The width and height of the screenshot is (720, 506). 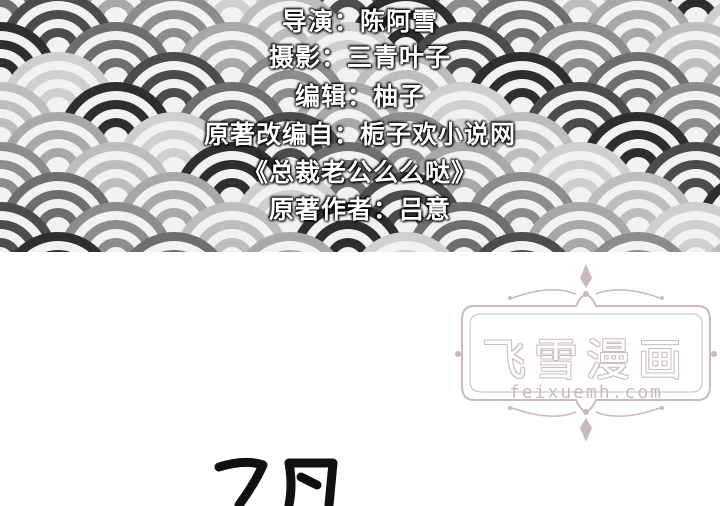 What do you see at coordinates (359, 21) in the screenshot?
I see `credit-director: 导演：陈阿雪` at bounding box center [359, 21].